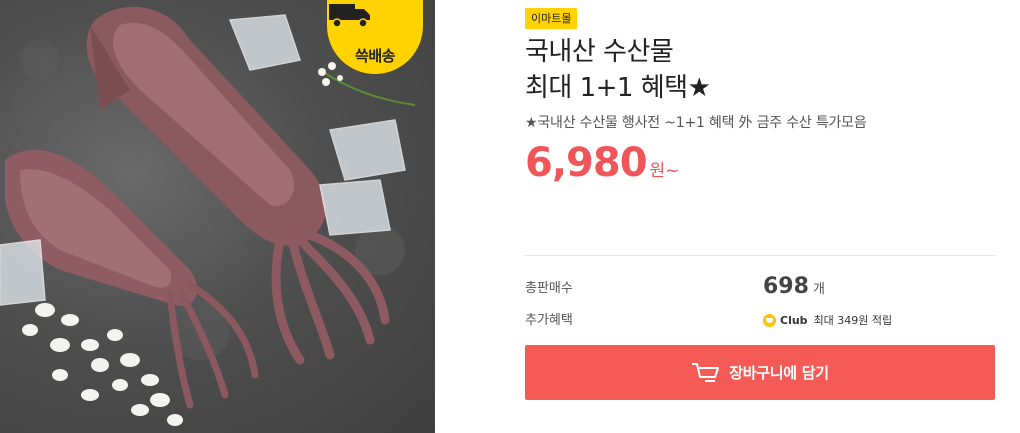 The image size is (1020, 433). Describe the element at coordinates (696, 123) in the screenshot. I see `product-subtitle: ★국내산 수산물 행사전 ~1+1 혜택 外 금주 수산 특가모음` at that location.